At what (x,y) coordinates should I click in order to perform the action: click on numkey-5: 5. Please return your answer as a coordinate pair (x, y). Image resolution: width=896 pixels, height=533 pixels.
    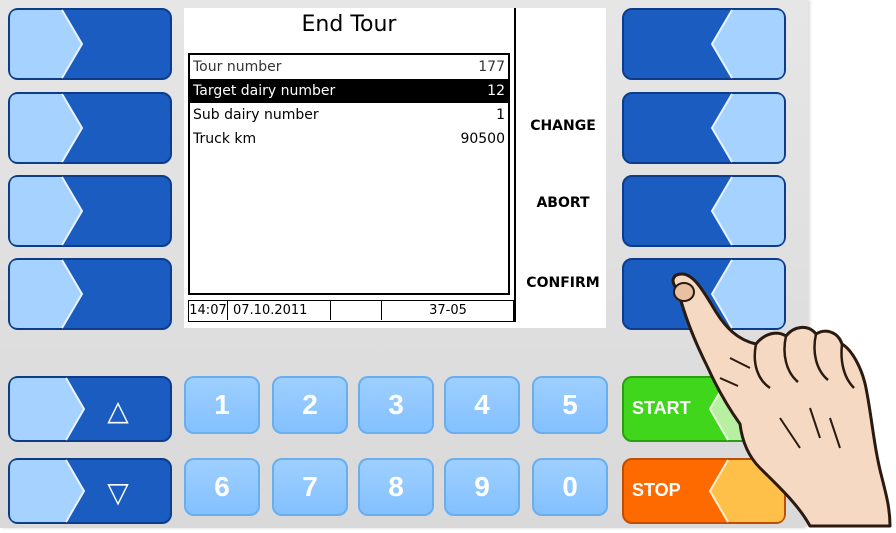
    Looking at the image, I should click on (570, 405).